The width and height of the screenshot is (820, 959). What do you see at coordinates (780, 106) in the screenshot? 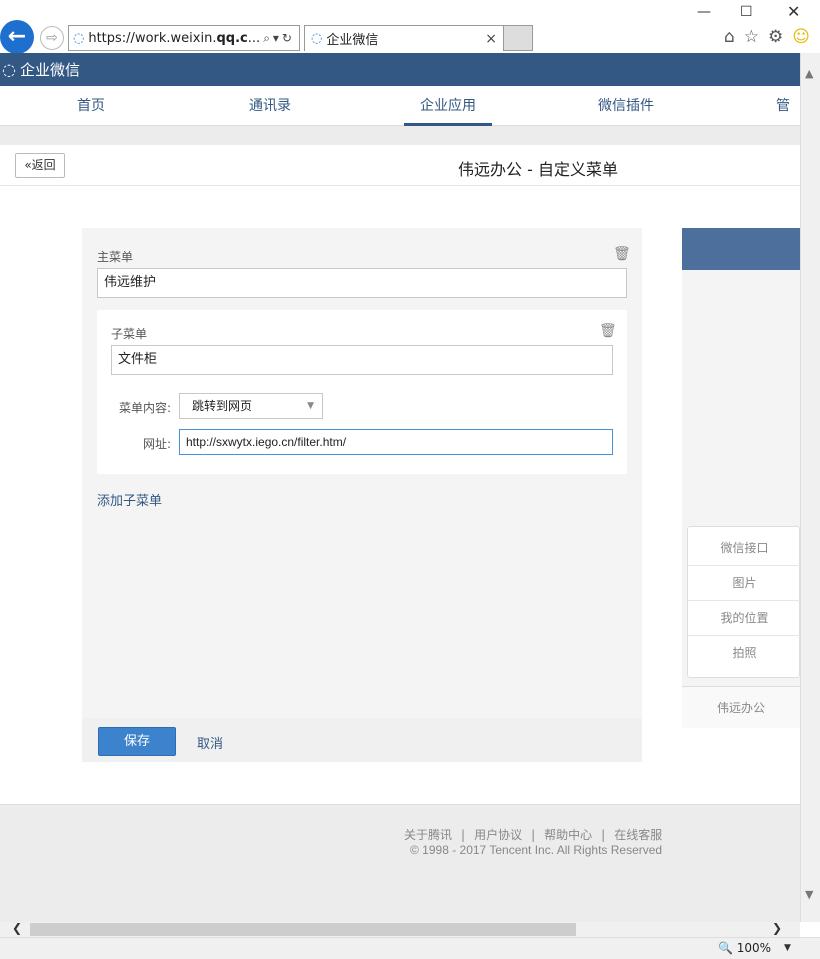
I see `nav-manage: 管理` at bounding box center [780, 106].